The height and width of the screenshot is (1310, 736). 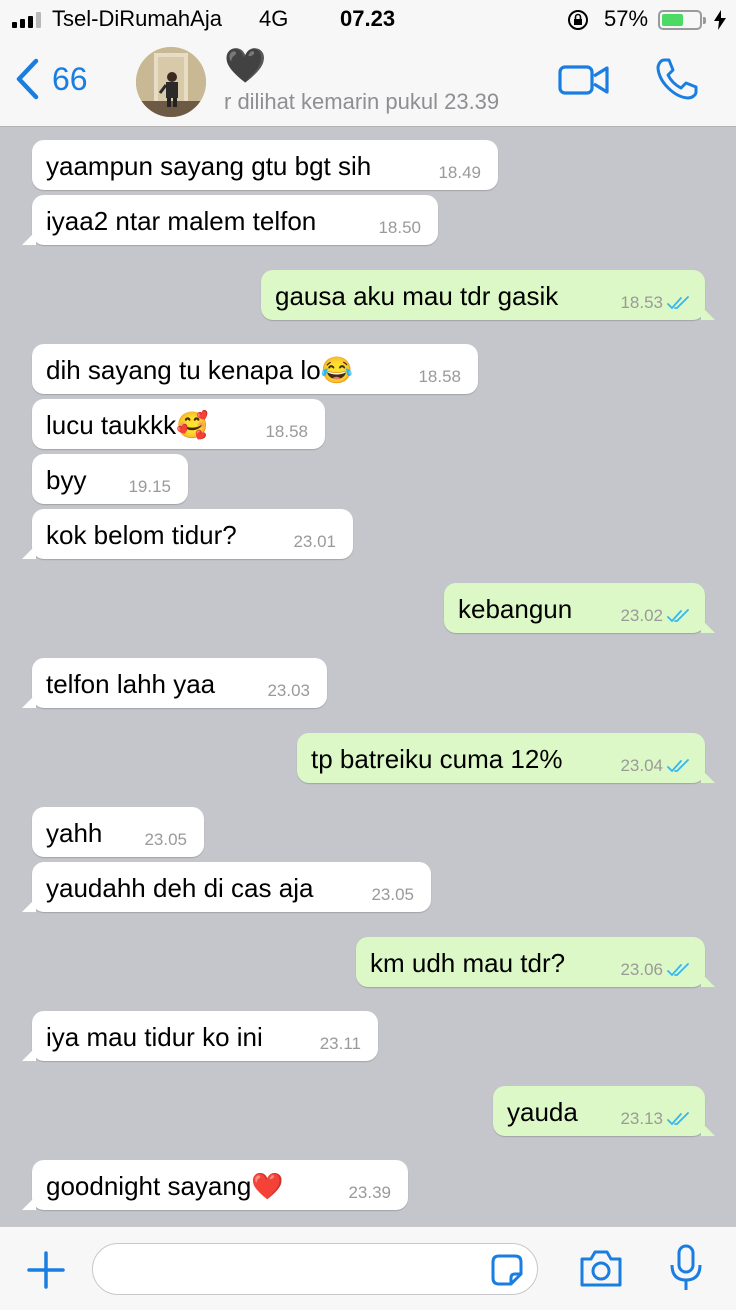 What do you see at coordinates (417, 296) in the screenshot?
I see `message-text: gausa aku mau tdr gasik` at bounding box center [417, 296].